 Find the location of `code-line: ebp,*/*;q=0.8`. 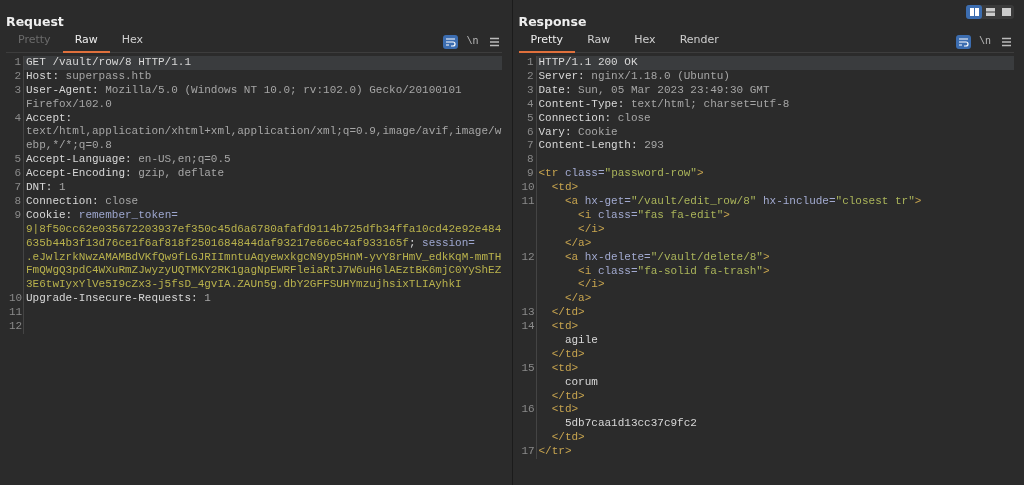

code-line: ebp,*/*;q=0.8 is located at coordinates (69, 146).